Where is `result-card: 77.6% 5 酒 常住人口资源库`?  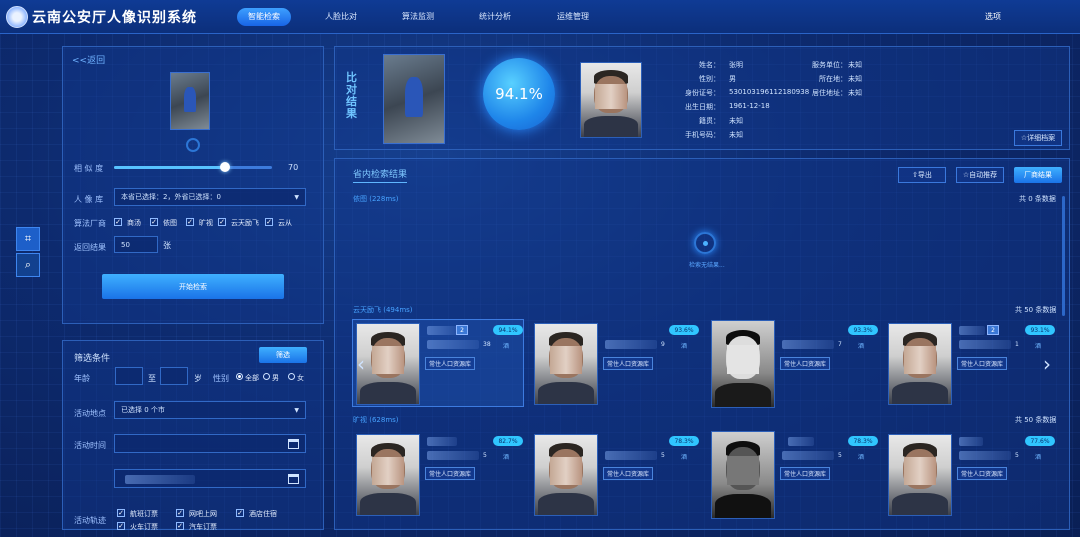
result-card: 77.6% 5 酒 常住人口资源库 is located at coordinates (970, 474).